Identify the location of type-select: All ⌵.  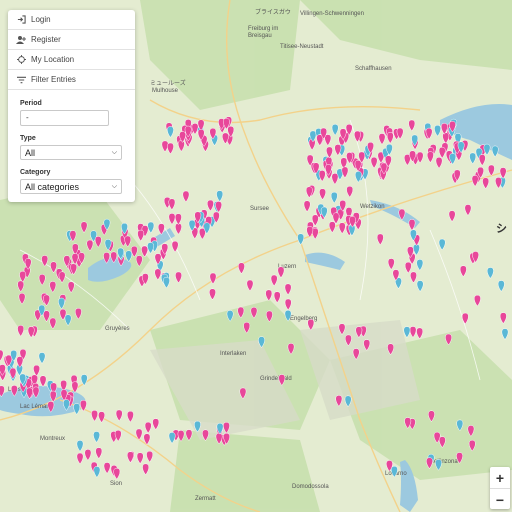
(71, 152).